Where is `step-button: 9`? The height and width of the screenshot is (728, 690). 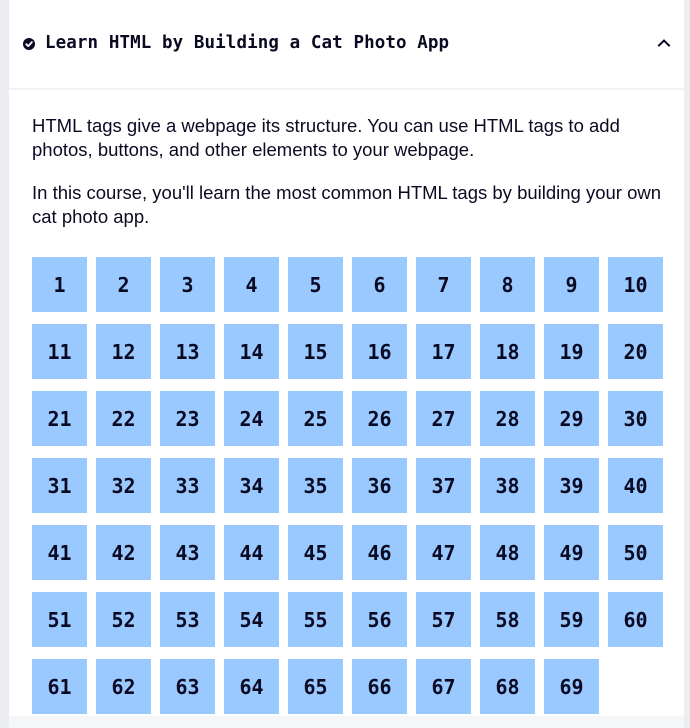 step-button: 9 is located at coordinates (571, 284).